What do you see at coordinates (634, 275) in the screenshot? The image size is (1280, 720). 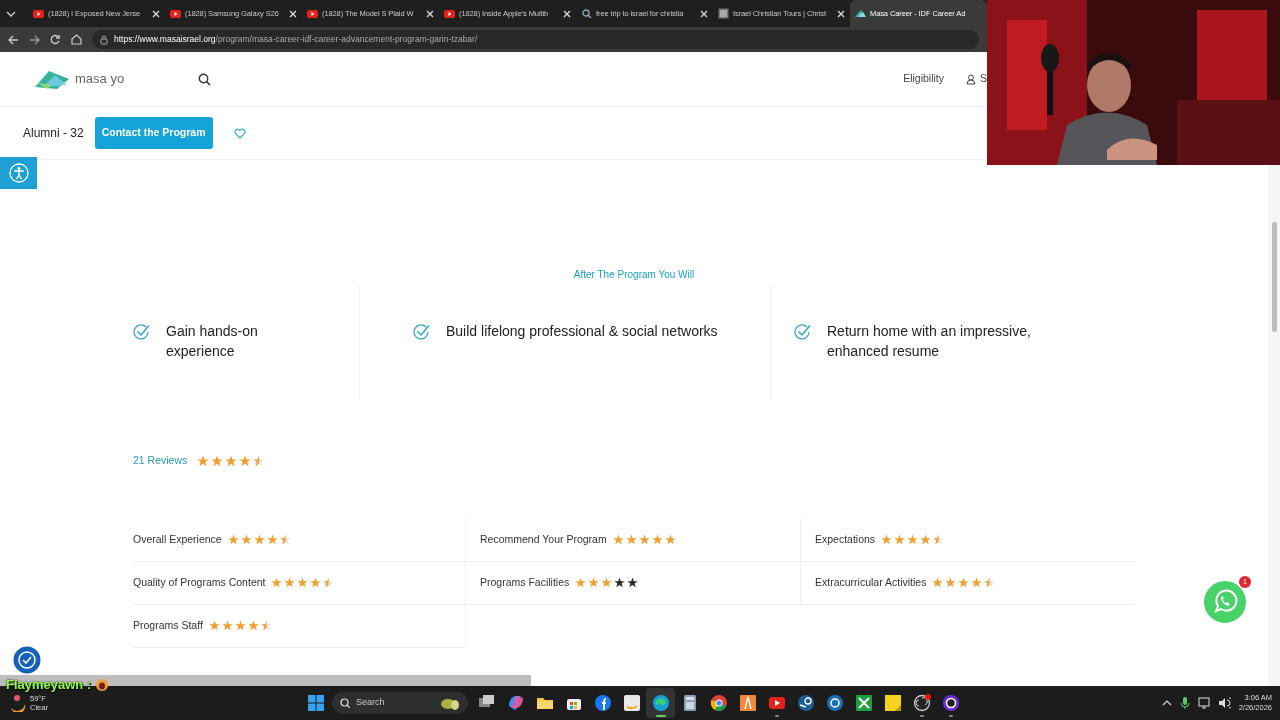 I see `section-heading: After The Program You Will` at bounding box center [634, 275].